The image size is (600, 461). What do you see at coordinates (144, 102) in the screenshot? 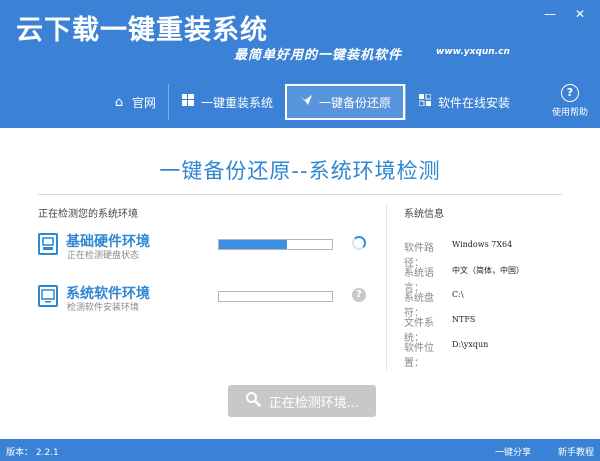
I see `tab-label: 官网` at bounding box center [144, 102].